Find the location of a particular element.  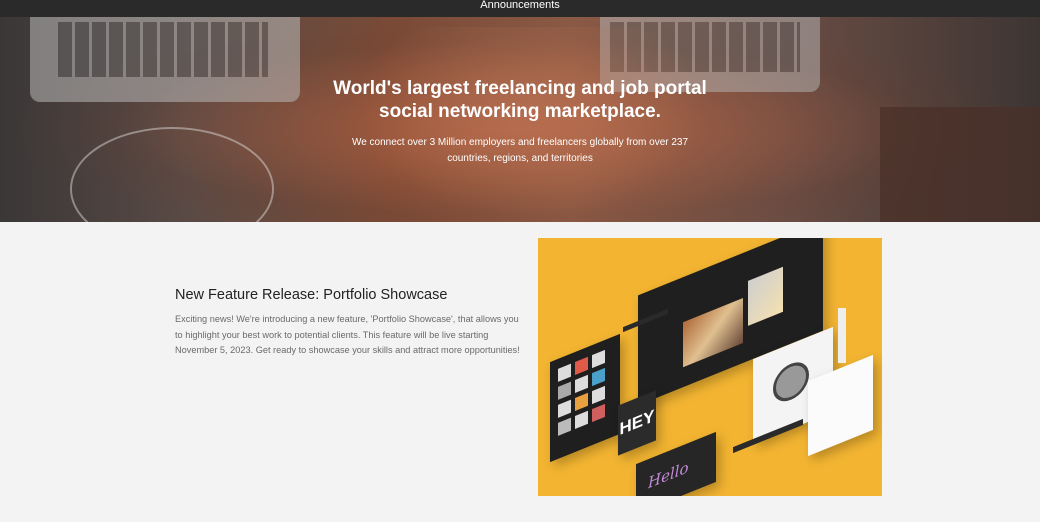

announcements-link: Announcements is located at coordinates (520, 5).